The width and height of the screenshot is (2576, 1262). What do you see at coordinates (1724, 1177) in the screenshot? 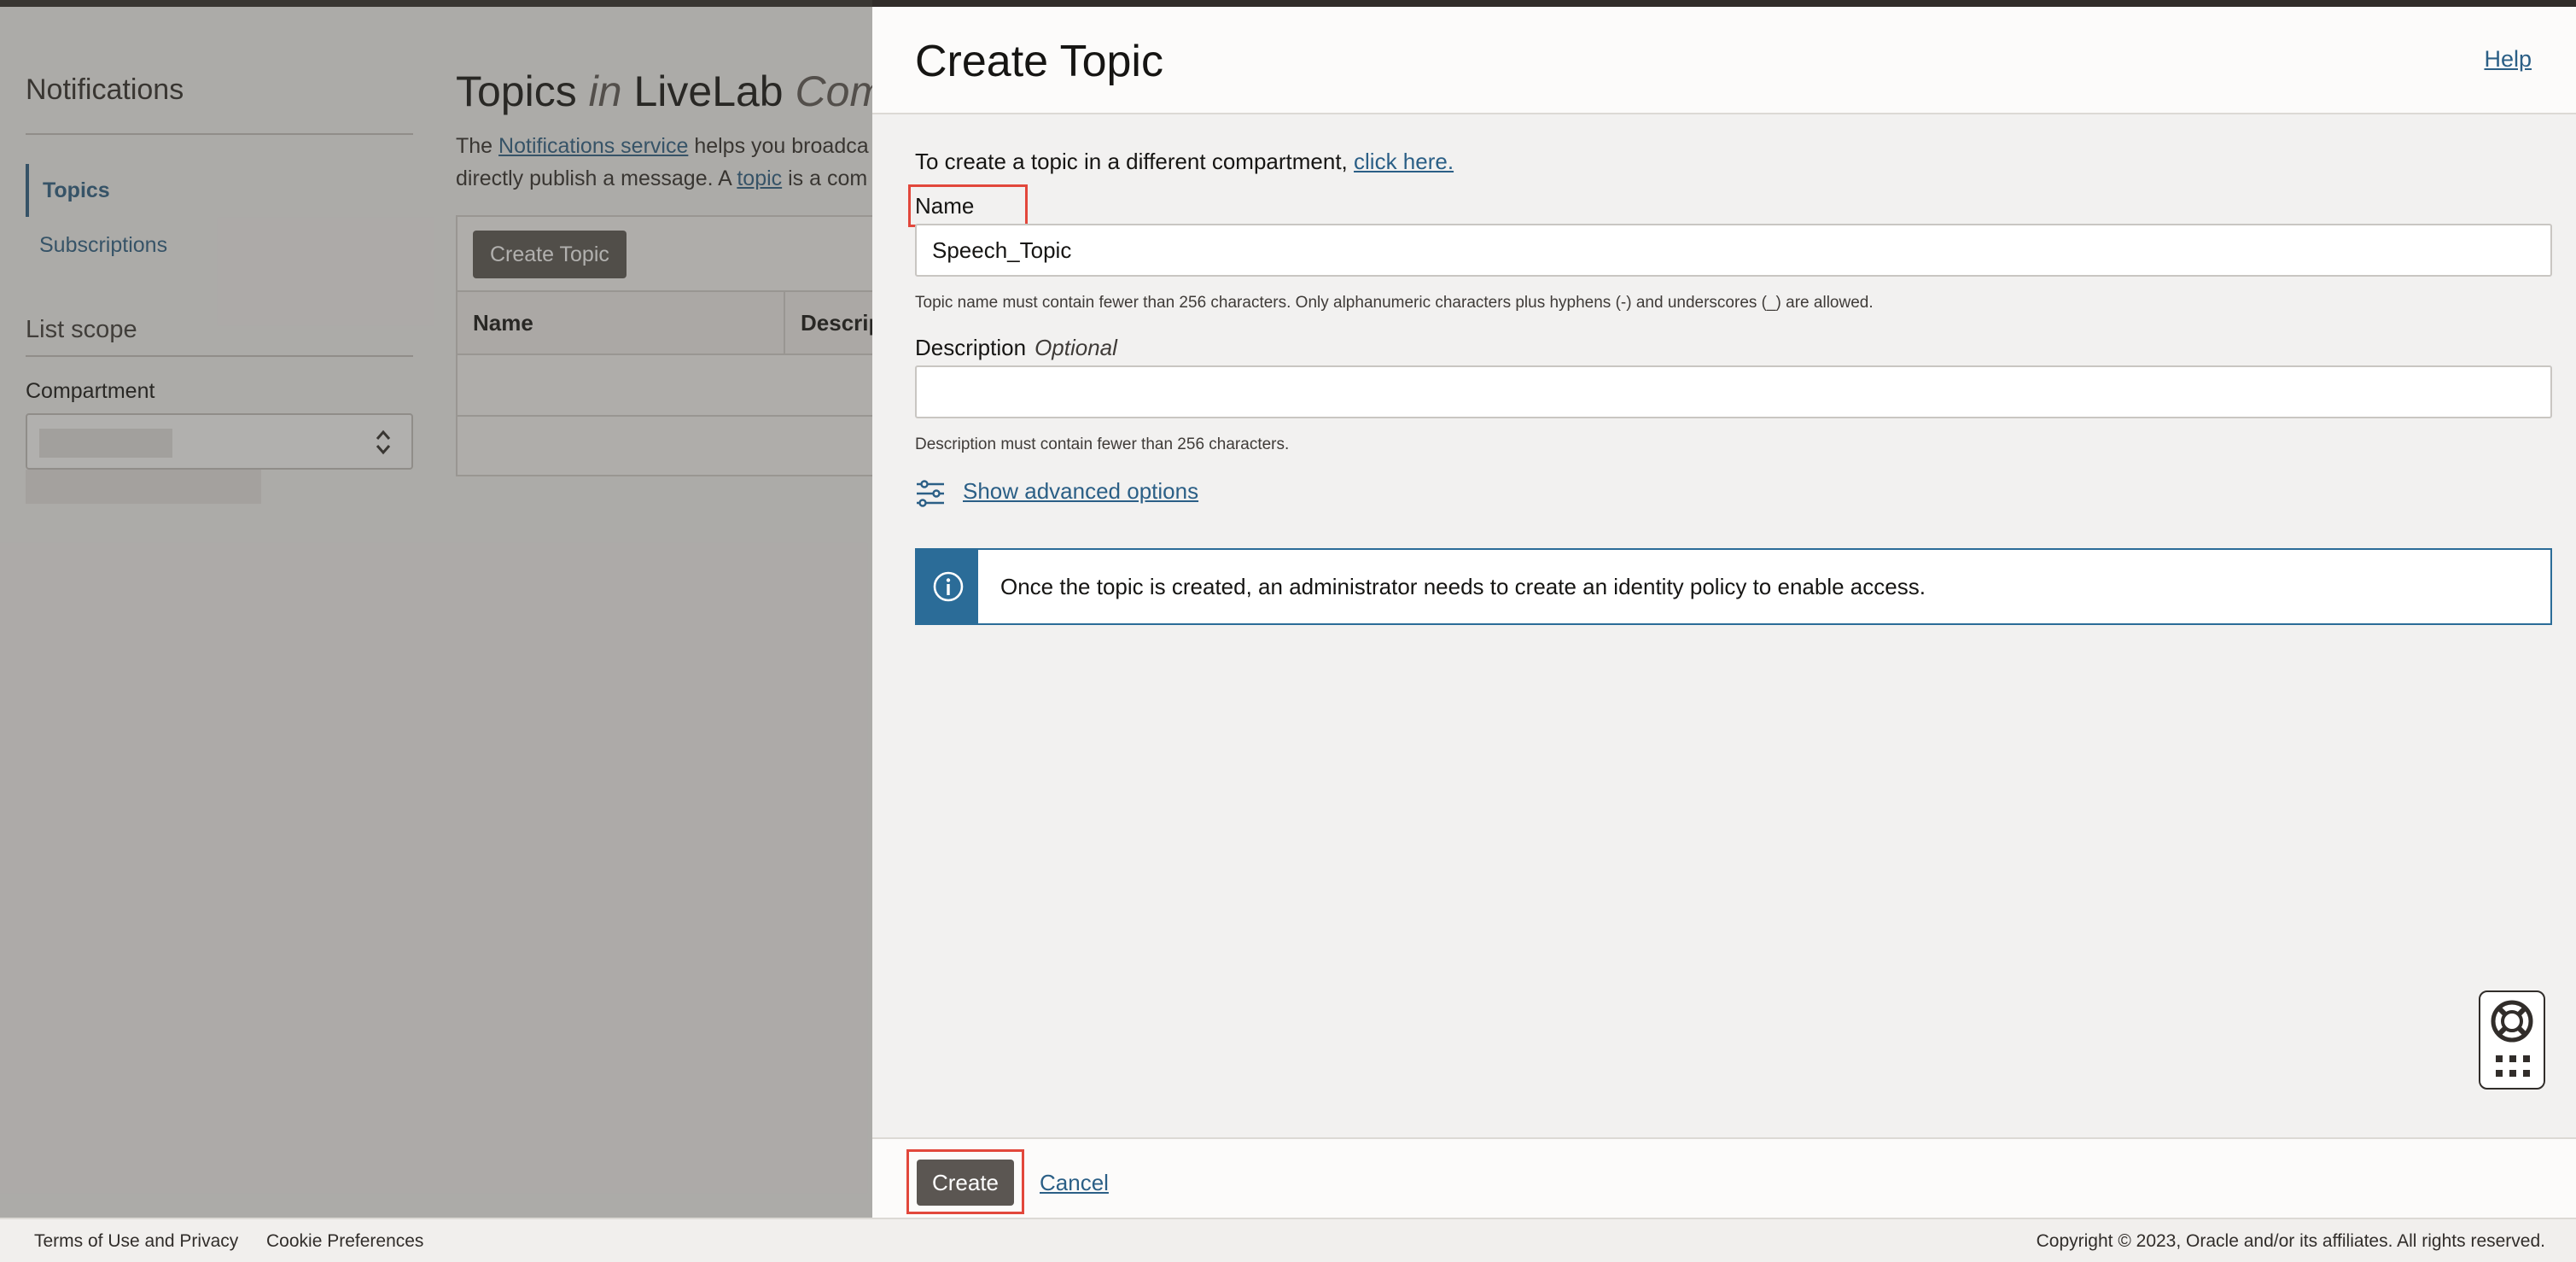
I see `panel-footer: Create Cancel` at bounding box center [1724, 1177].